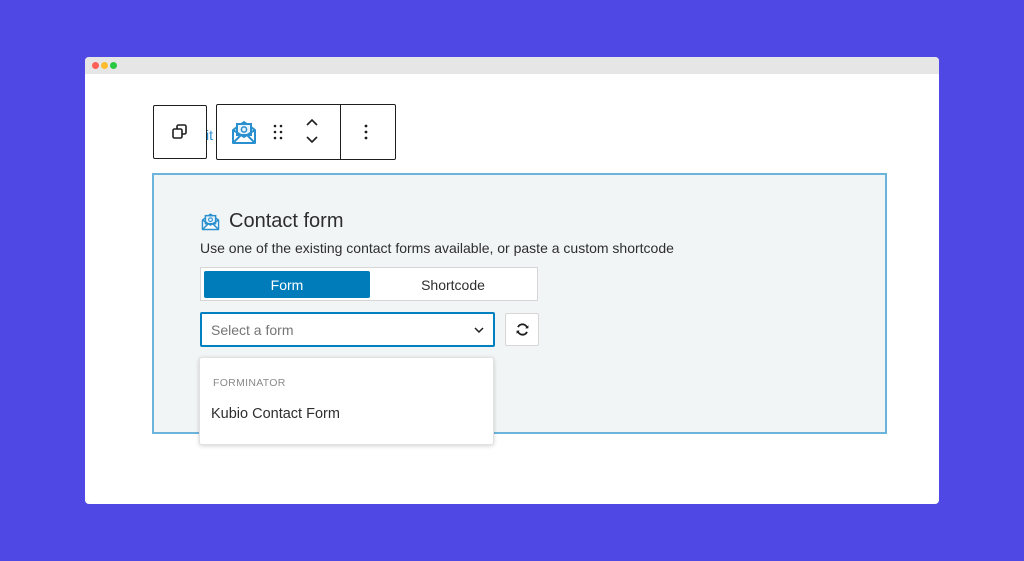 The width and height of the screenshot is (1024, 561). What do you see at coordinates (249, 383) in the screenshot?
I see `dropdown-group-label: FORMINATOR` at bounding box center [249, 383].